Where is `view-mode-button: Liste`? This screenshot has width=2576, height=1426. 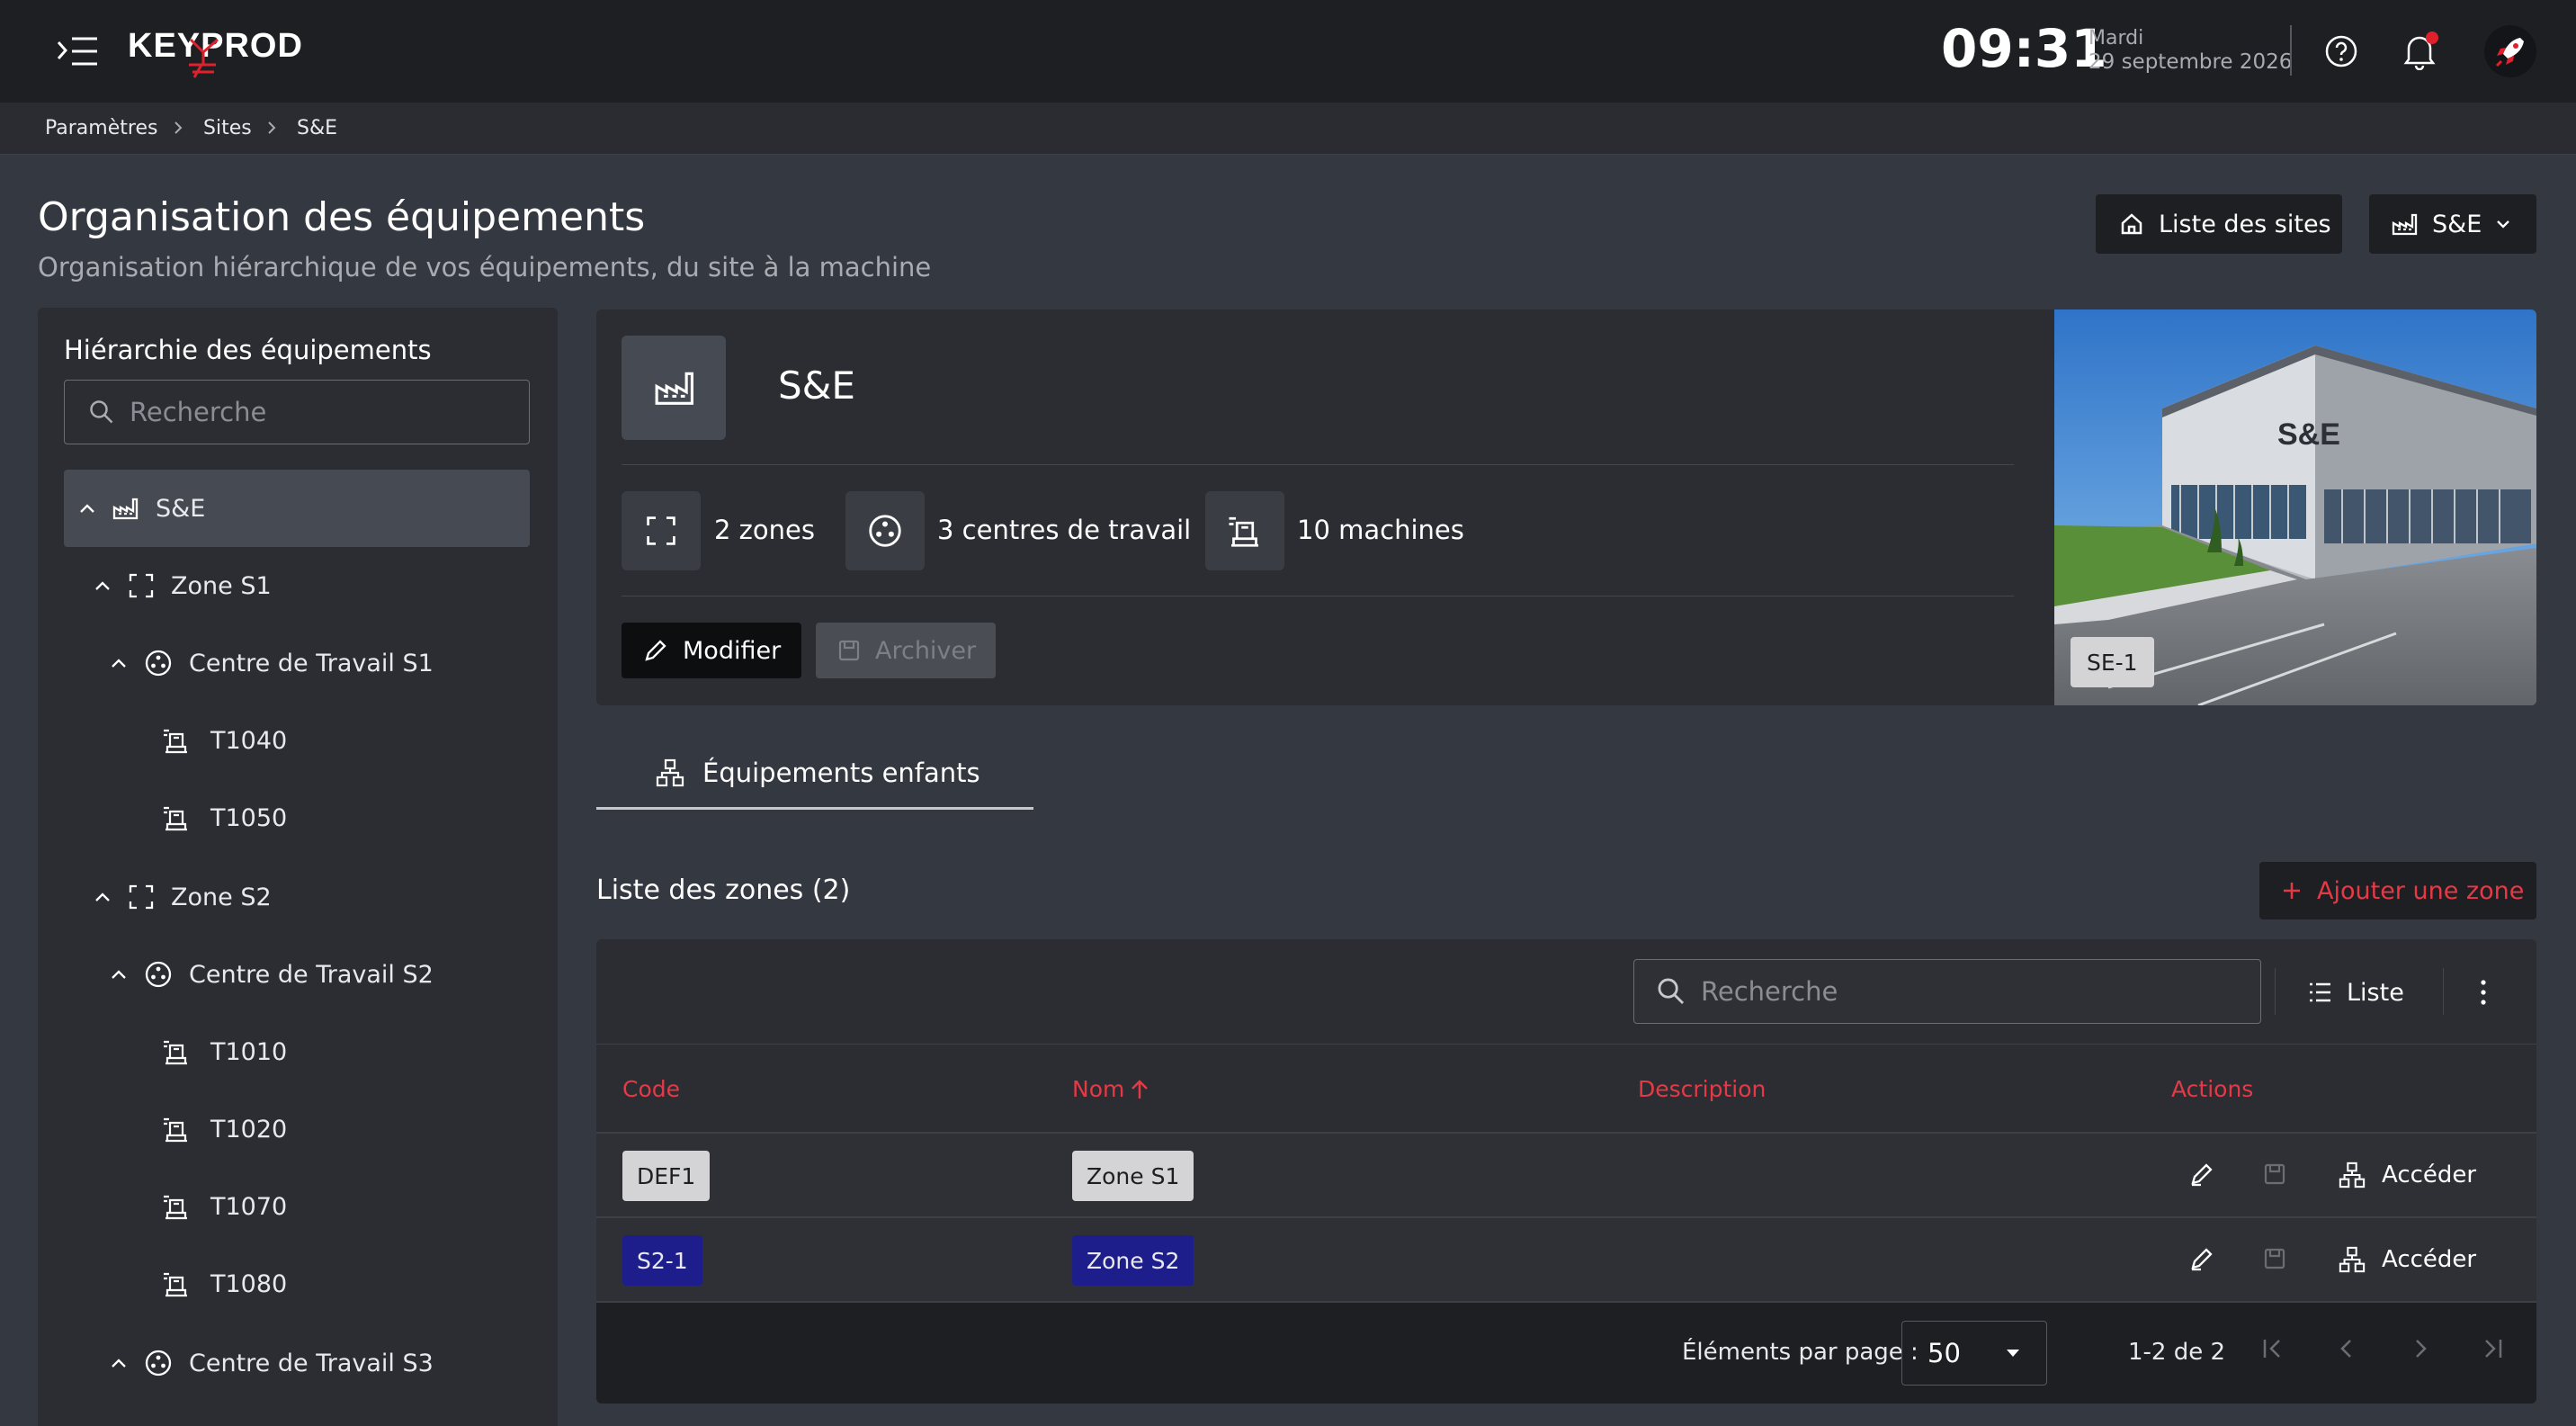
view-mode-button: Liste is located at coordinates (2355, 992).